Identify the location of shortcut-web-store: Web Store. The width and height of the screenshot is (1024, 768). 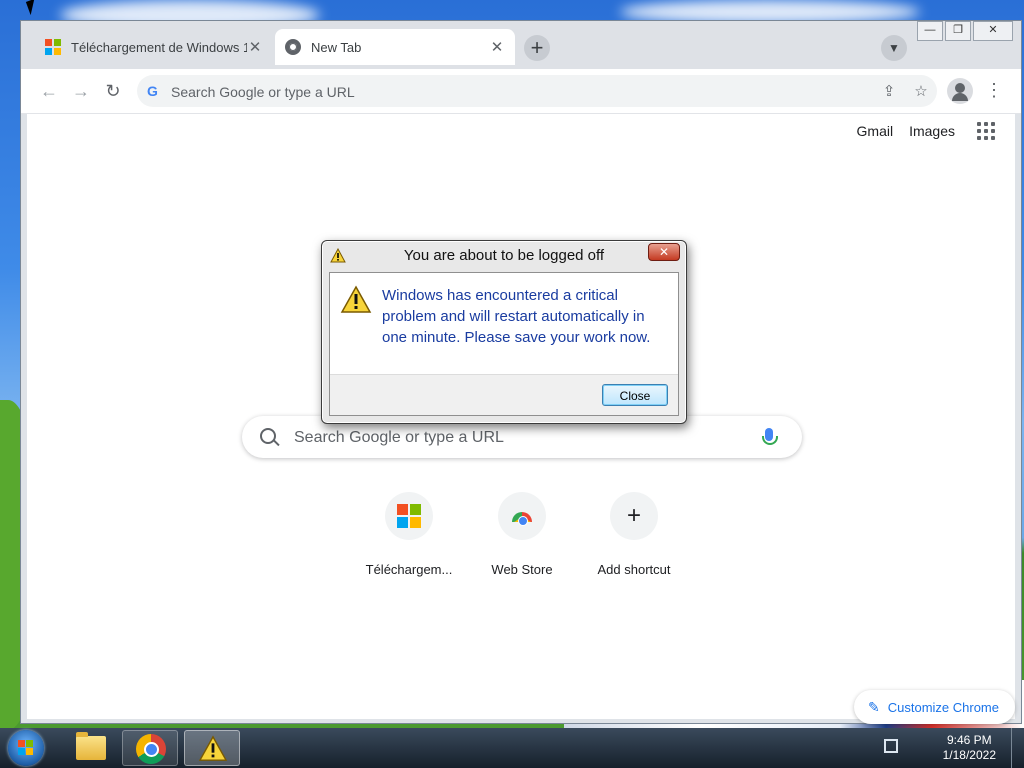
(522, 534).